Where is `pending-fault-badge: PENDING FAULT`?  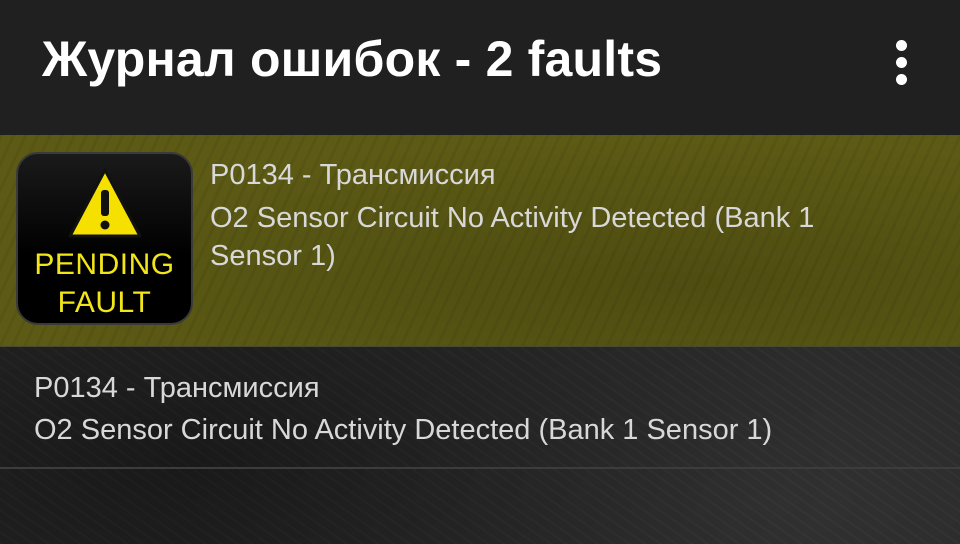
pending-fault-badge: PENDING FAULT is located at coordinates (104, 238).